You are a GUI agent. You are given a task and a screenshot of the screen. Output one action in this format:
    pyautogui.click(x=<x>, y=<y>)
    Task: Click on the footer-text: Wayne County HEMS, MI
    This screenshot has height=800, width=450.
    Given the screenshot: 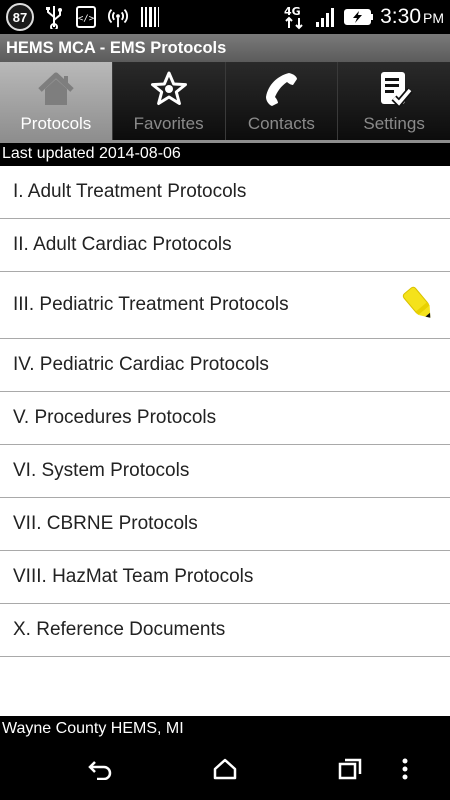 What is the action you would take?
    pyautogui.click(x=225, y=729)
    